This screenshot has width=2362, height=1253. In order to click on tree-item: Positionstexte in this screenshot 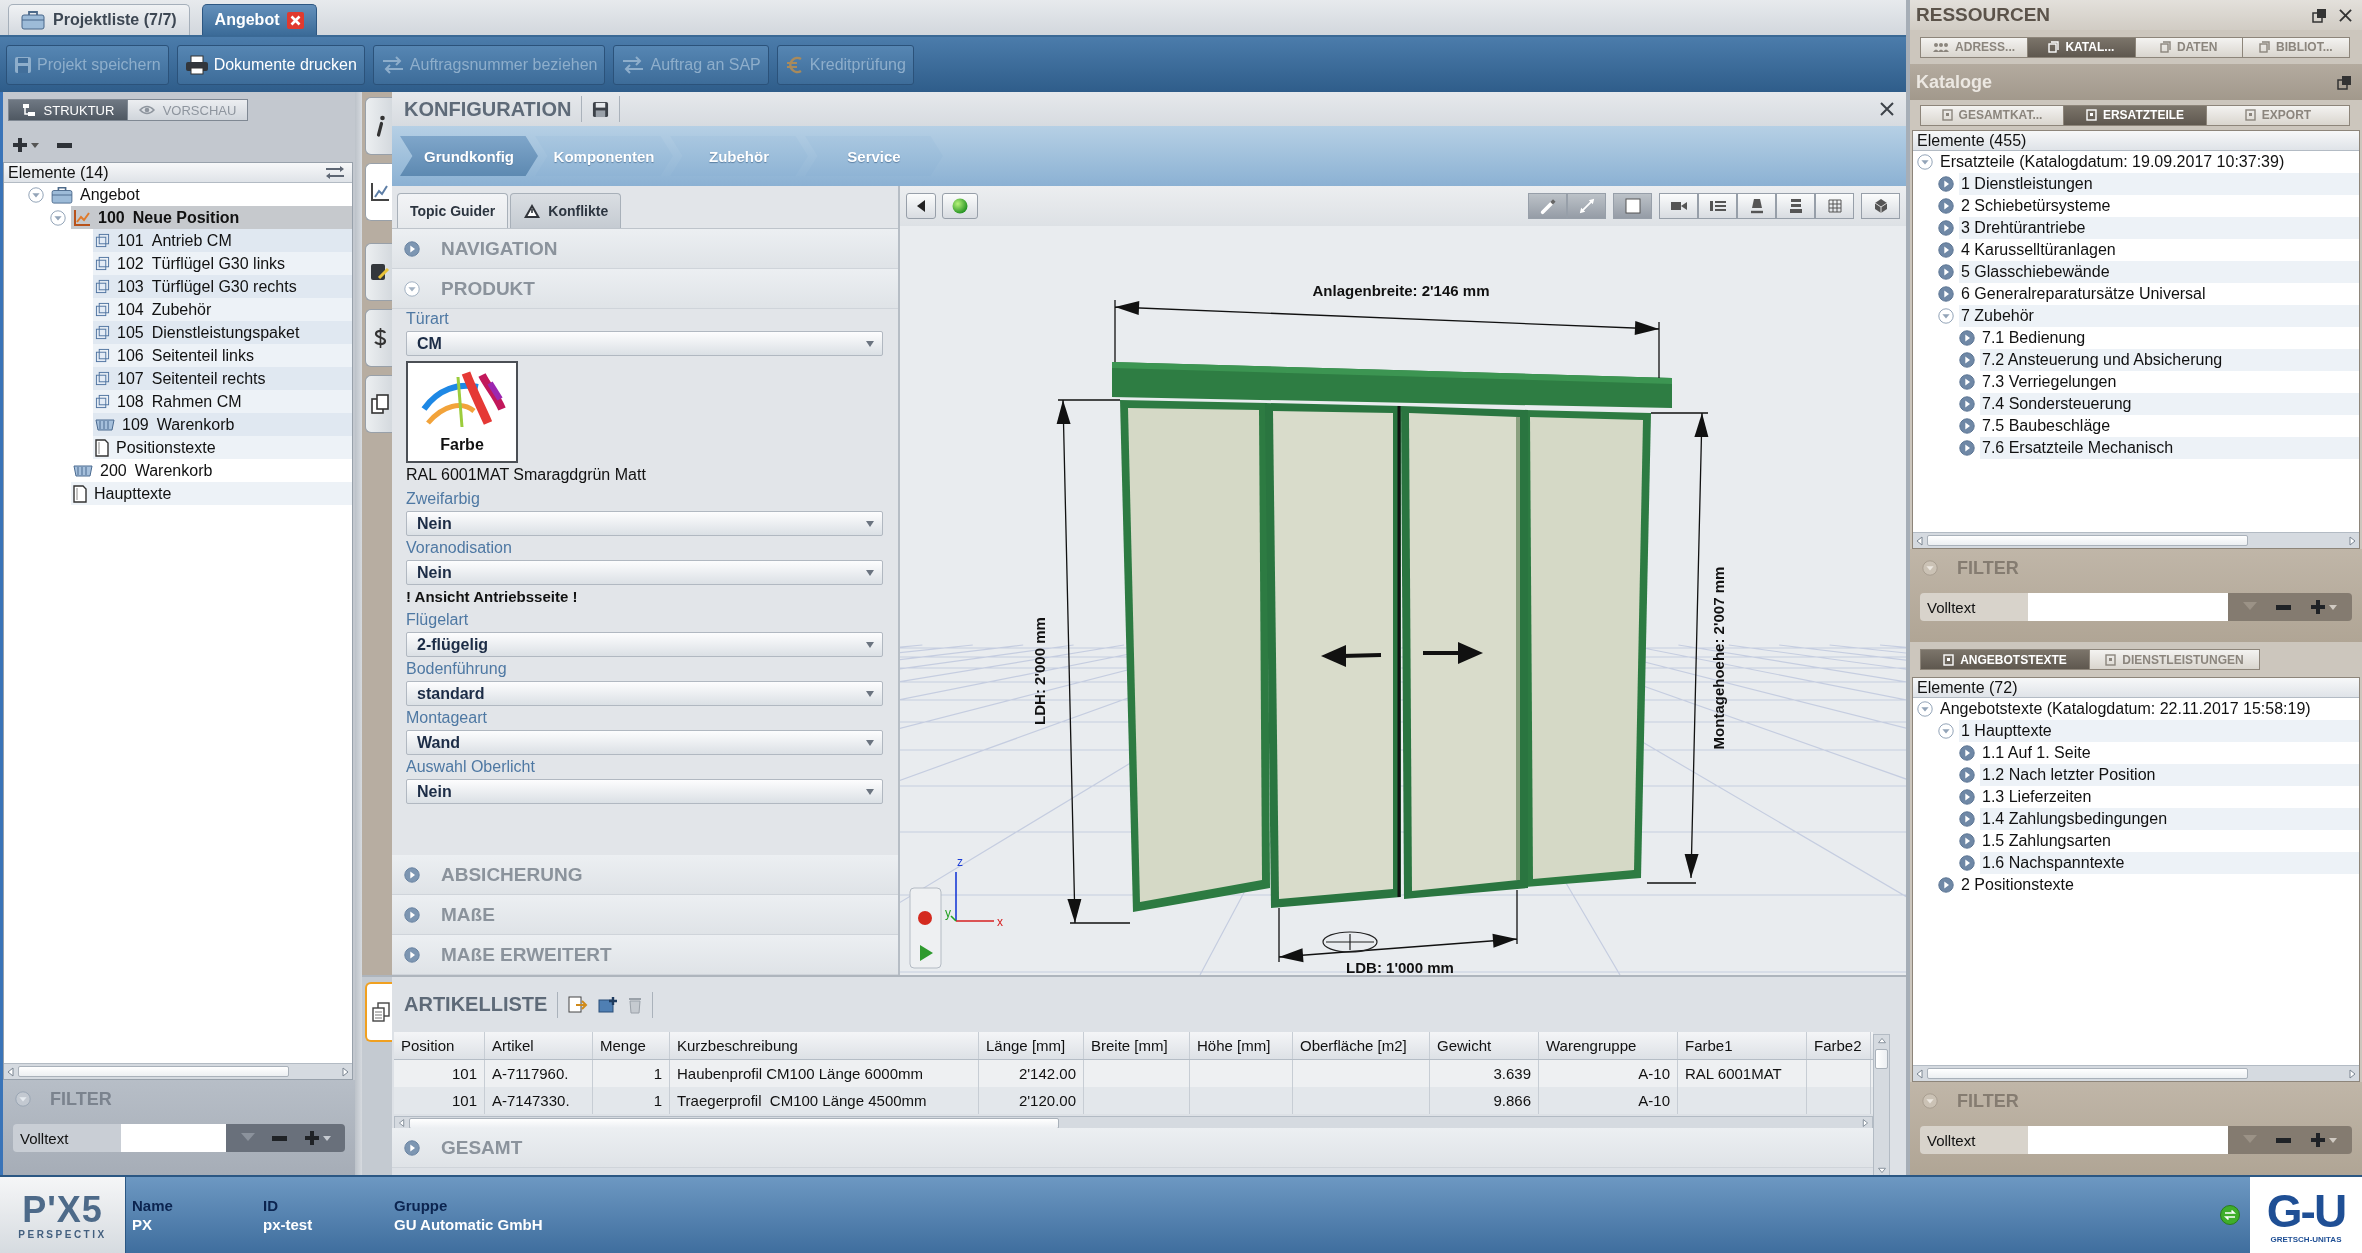, I will do `click(222, 447)`.